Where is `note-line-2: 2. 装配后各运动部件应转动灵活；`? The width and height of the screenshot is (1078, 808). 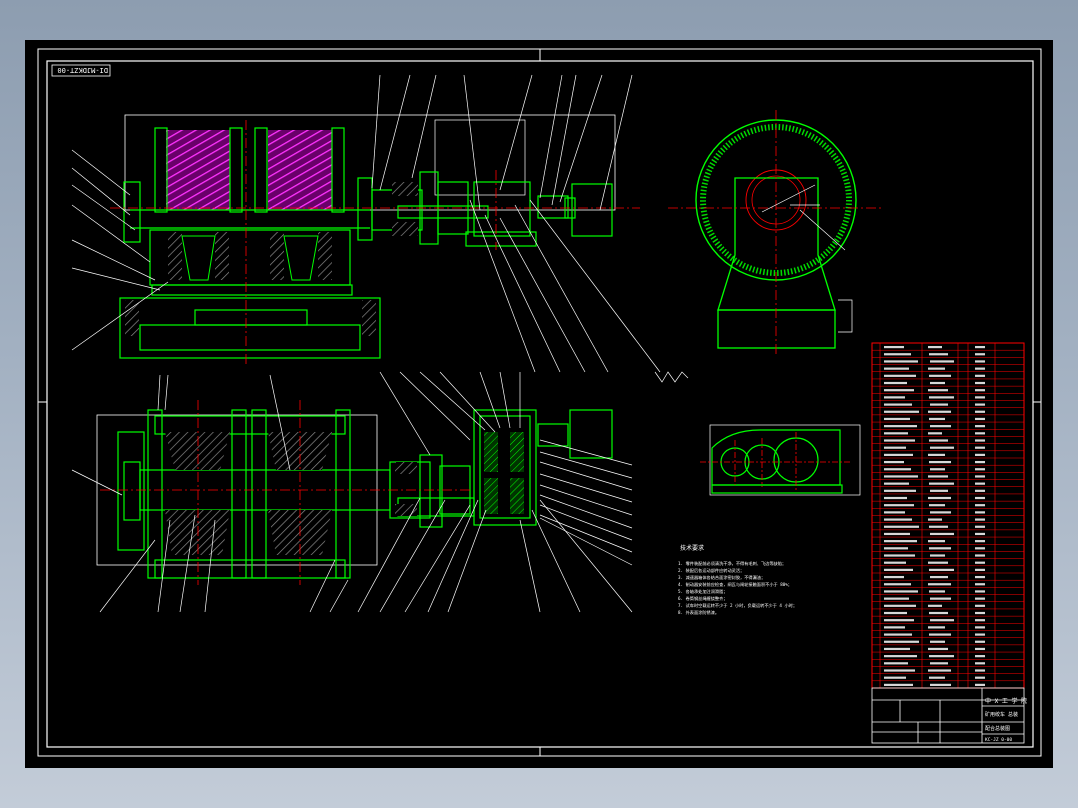 note-line-2: 2. 装配后各运动部件应转动灵活； is located at coordinates (711, 570).